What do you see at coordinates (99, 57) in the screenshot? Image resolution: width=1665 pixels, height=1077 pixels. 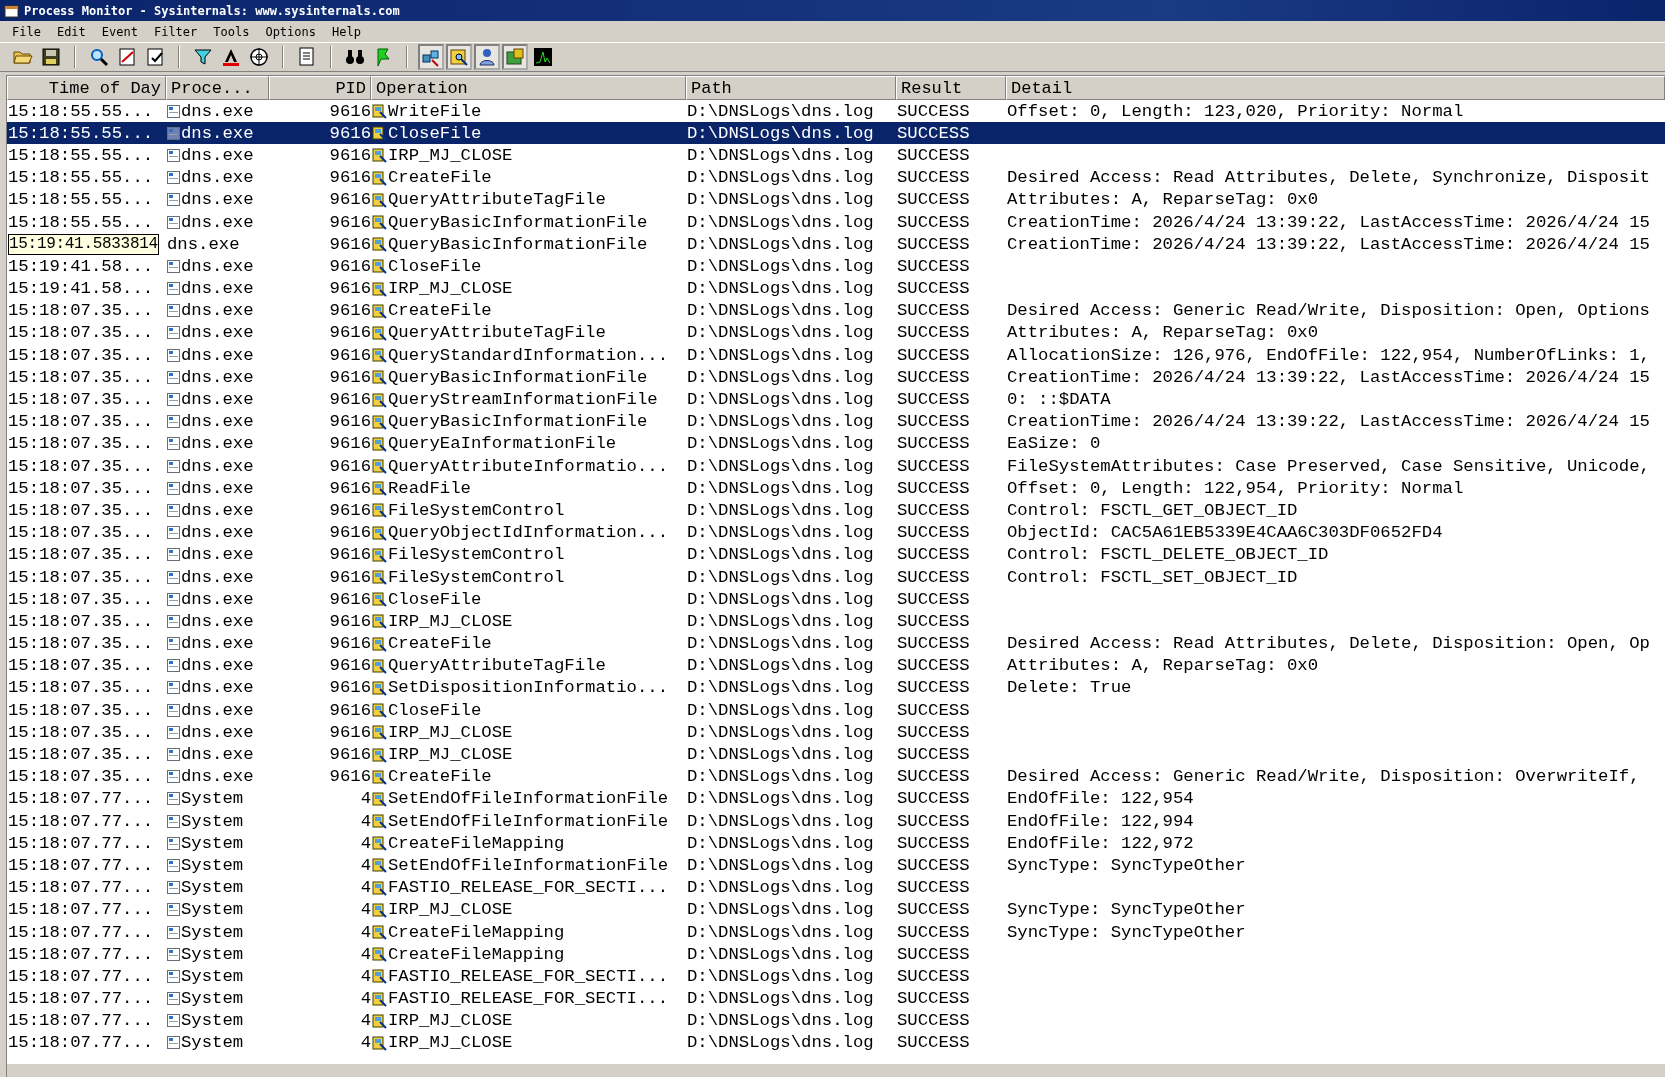 I see `magnifier-icon` at bounding box center [99, 57].